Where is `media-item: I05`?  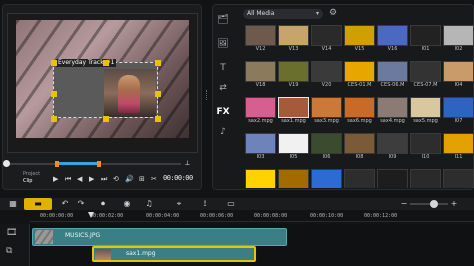
media-item: I05 is located at coordinates (293, 146).